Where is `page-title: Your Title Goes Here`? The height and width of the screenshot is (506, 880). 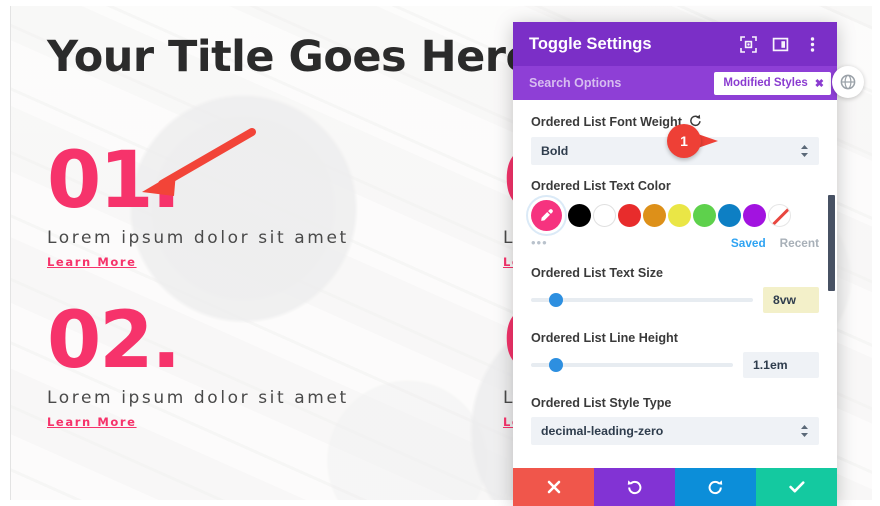 page-title: Your Title Goes Here is located at coordinates (291, 57).